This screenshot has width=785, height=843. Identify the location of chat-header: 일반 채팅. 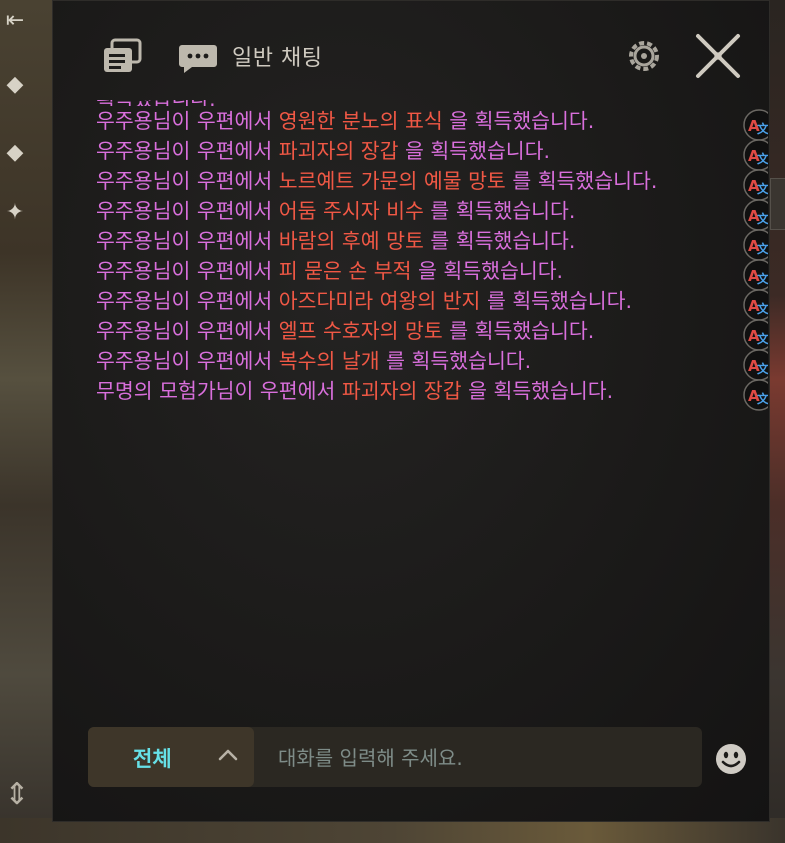
(411, 48).